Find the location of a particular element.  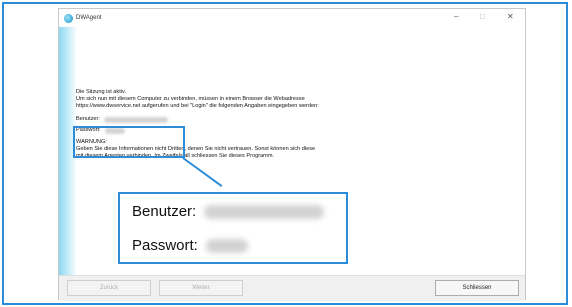

minimize-button: – is located at coordinates (456, 17).